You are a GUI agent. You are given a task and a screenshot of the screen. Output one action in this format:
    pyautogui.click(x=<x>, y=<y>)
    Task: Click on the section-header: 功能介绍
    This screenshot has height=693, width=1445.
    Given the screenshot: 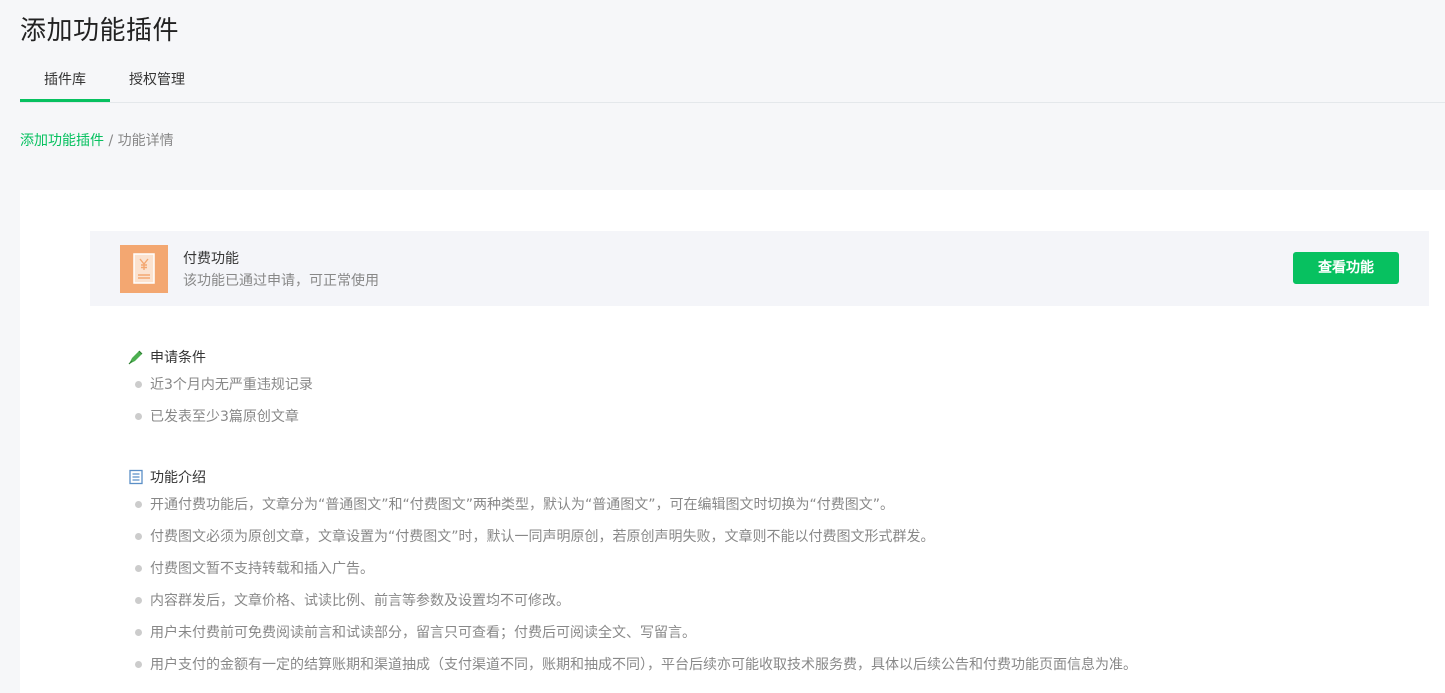 What is the action you would take?
    pyautogui.click(x=632, y=477)
    